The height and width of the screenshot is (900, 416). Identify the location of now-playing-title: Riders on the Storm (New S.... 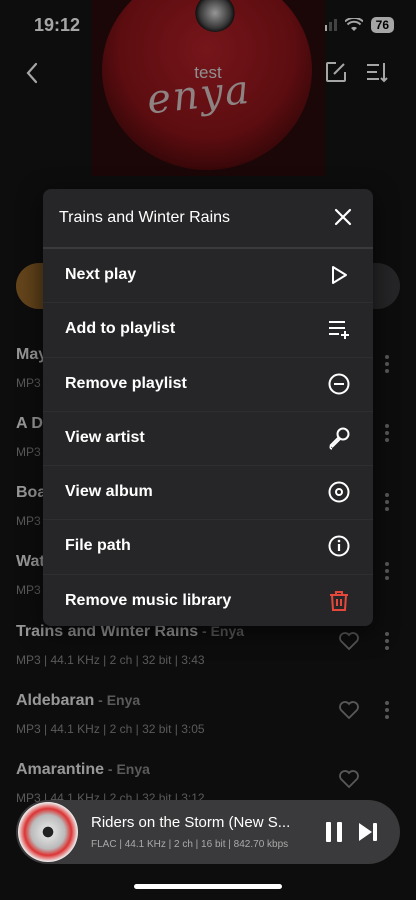
(191, 822).